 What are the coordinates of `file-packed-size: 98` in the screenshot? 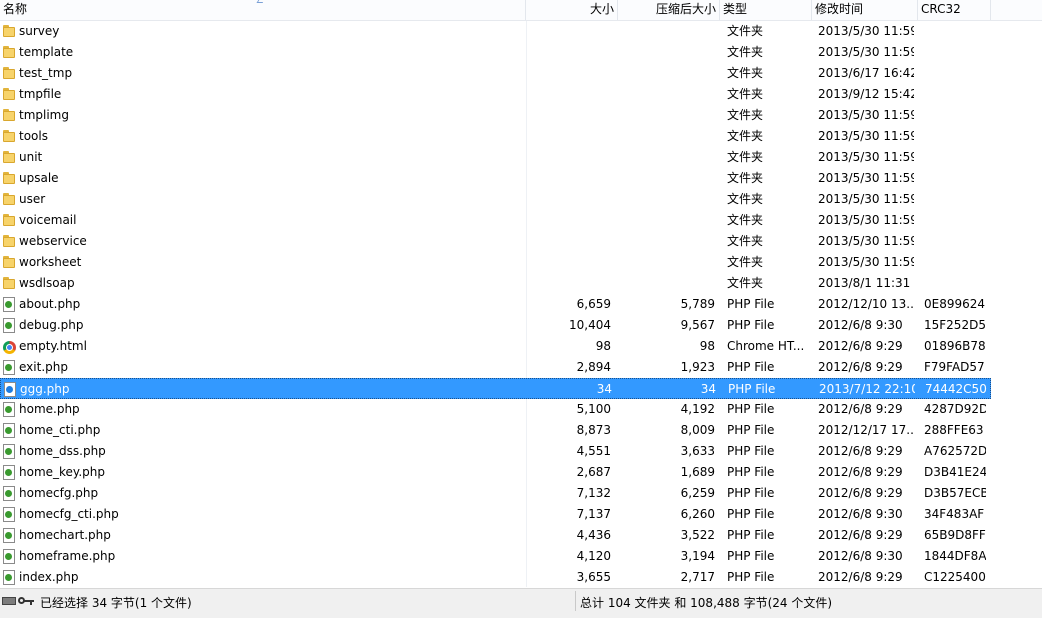 It's located at (707, 346).